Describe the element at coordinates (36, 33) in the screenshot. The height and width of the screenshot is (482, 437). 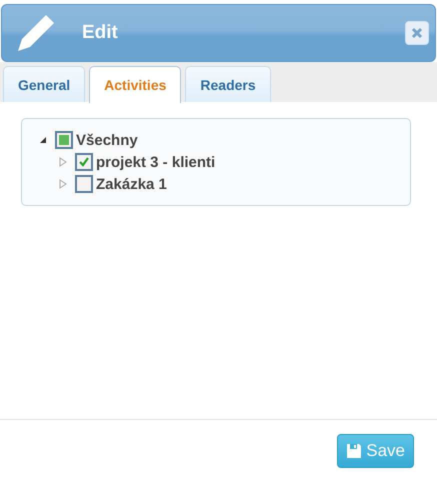
I see `pencil-icon` at that location.